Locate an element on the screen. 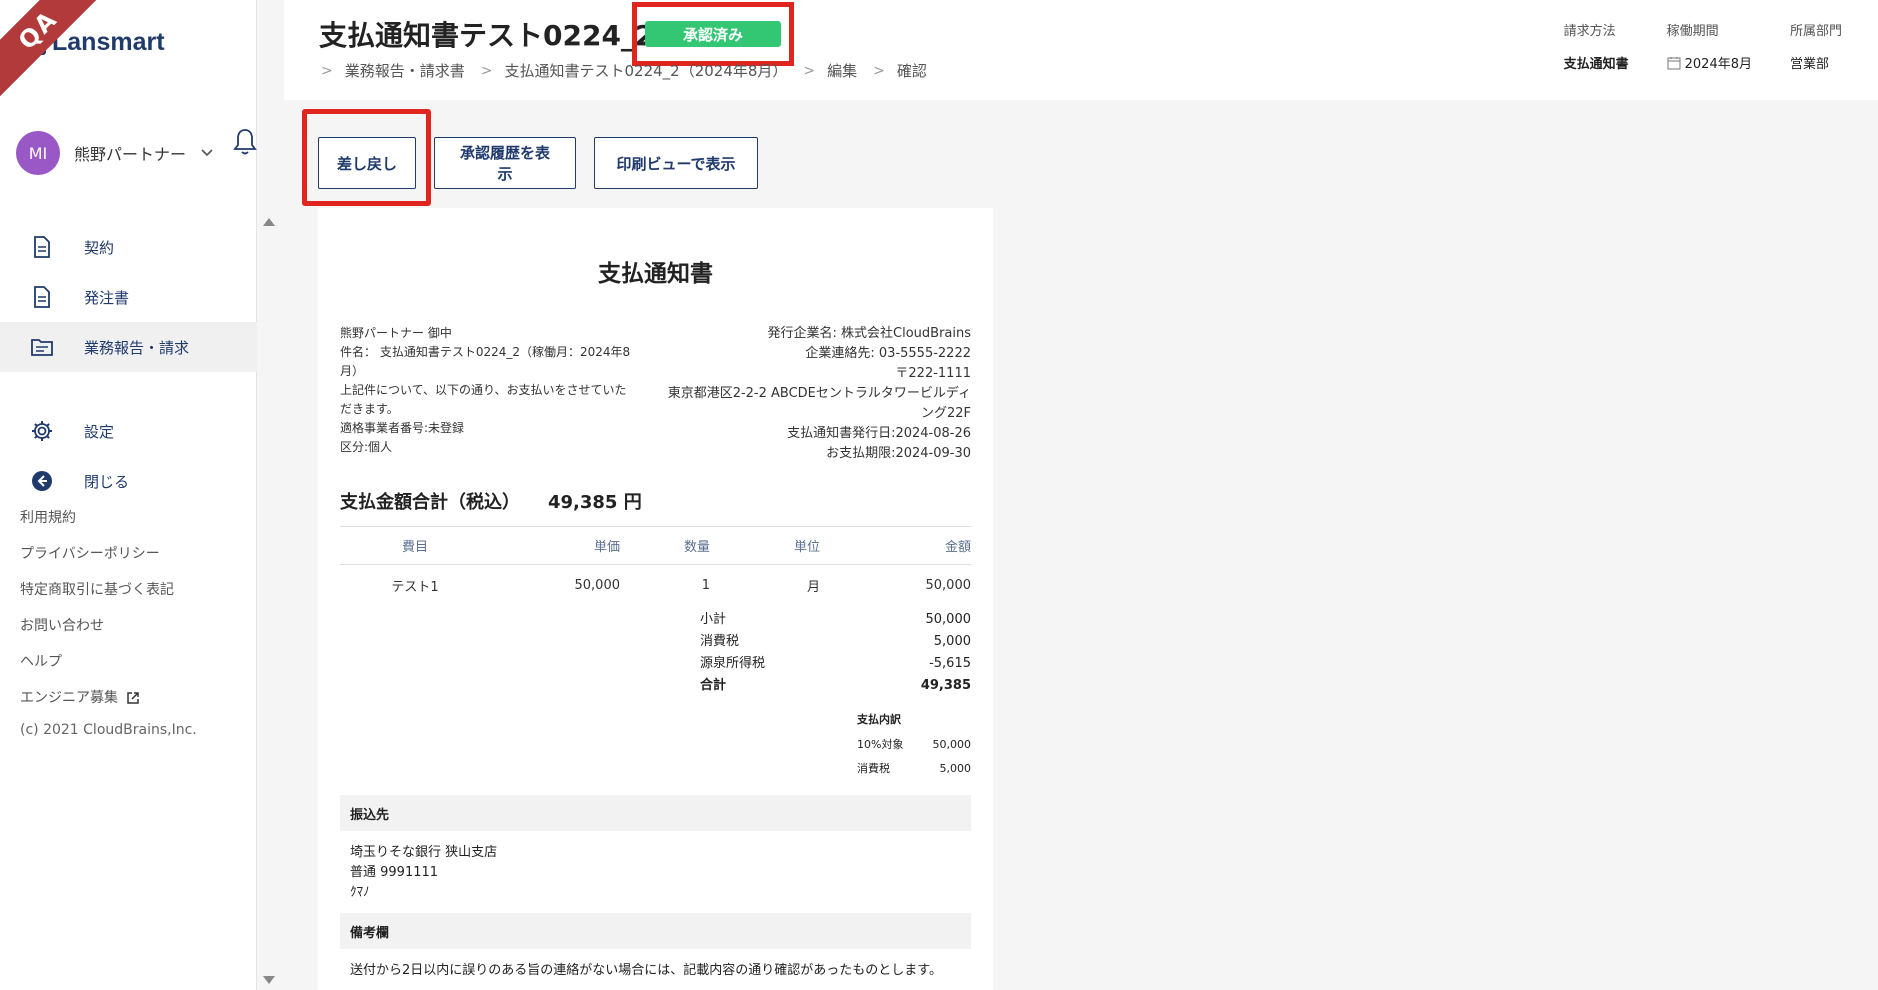  sidebar-scrollbar is located at coordinates (269, 601).